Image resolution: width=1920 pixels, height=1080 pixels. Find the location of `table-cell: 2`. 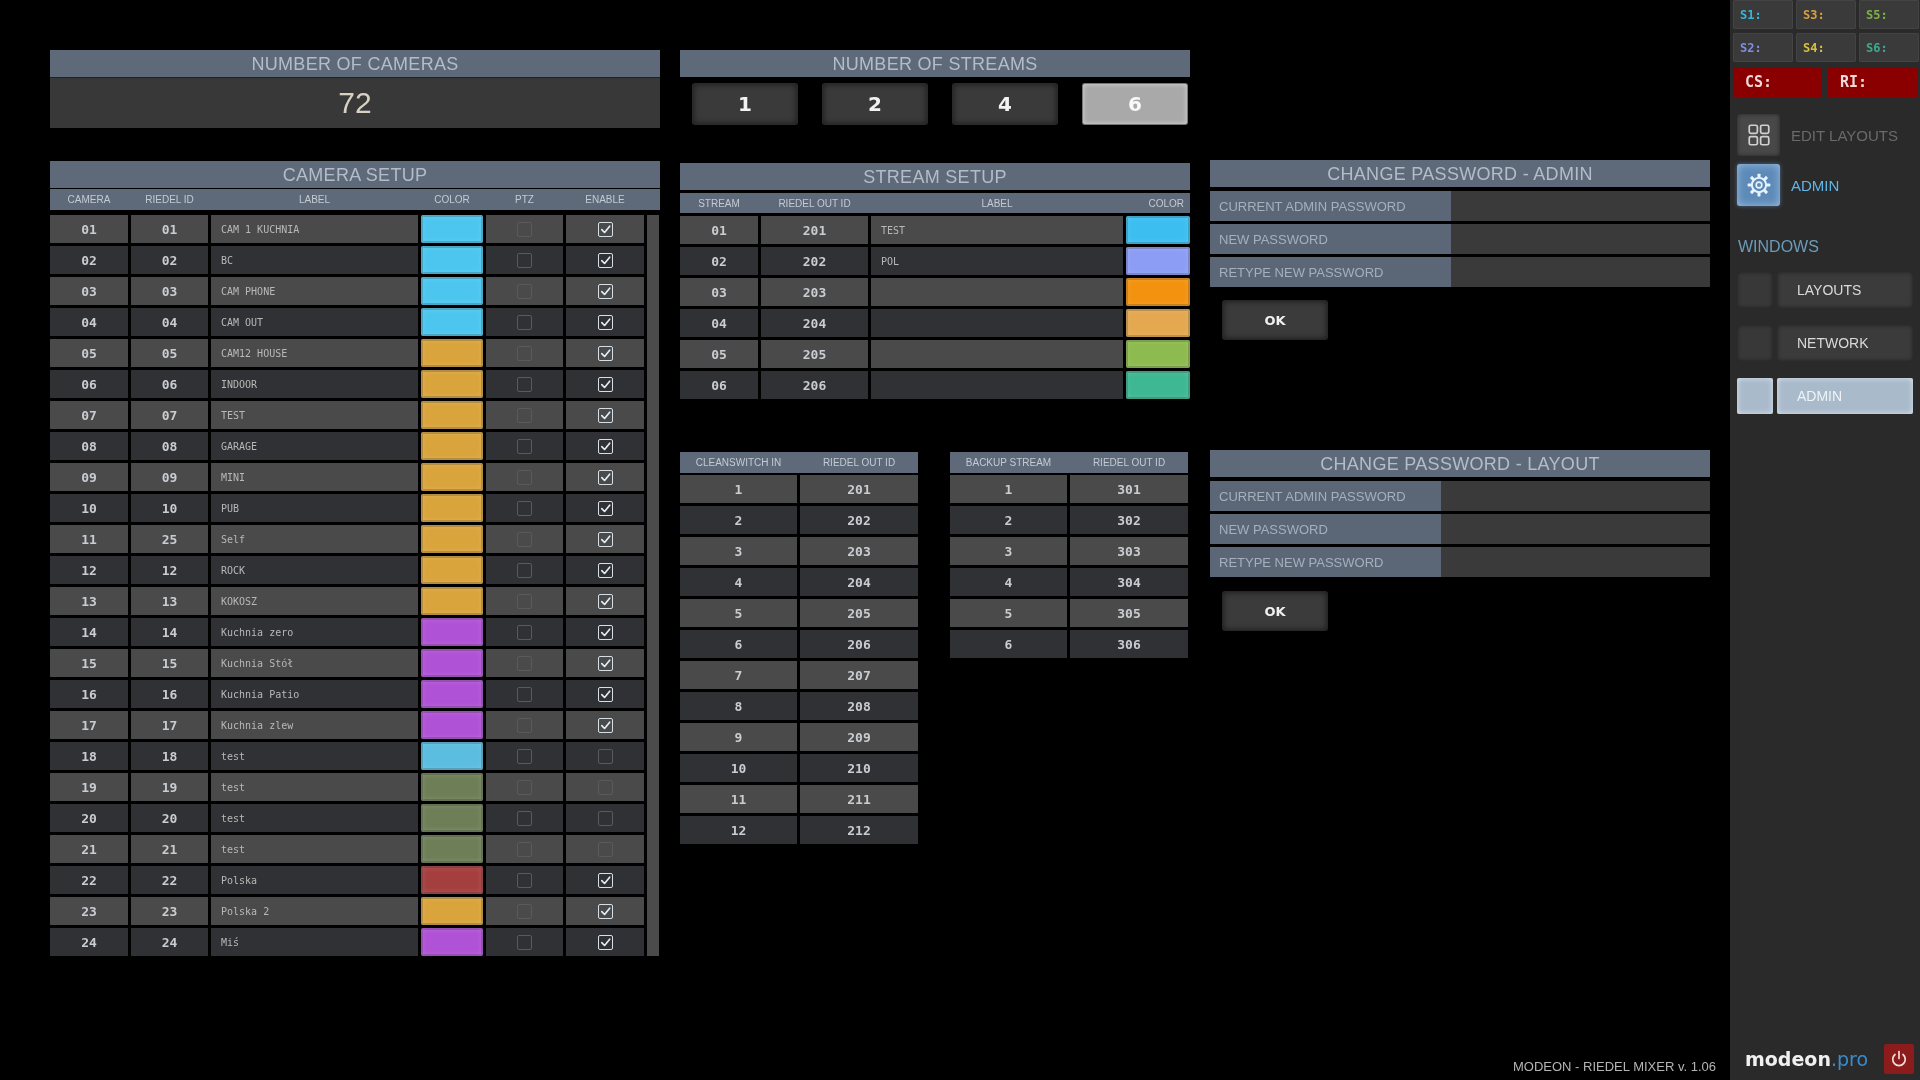

table-cell: 2 is located at coordinates (1008, 520).